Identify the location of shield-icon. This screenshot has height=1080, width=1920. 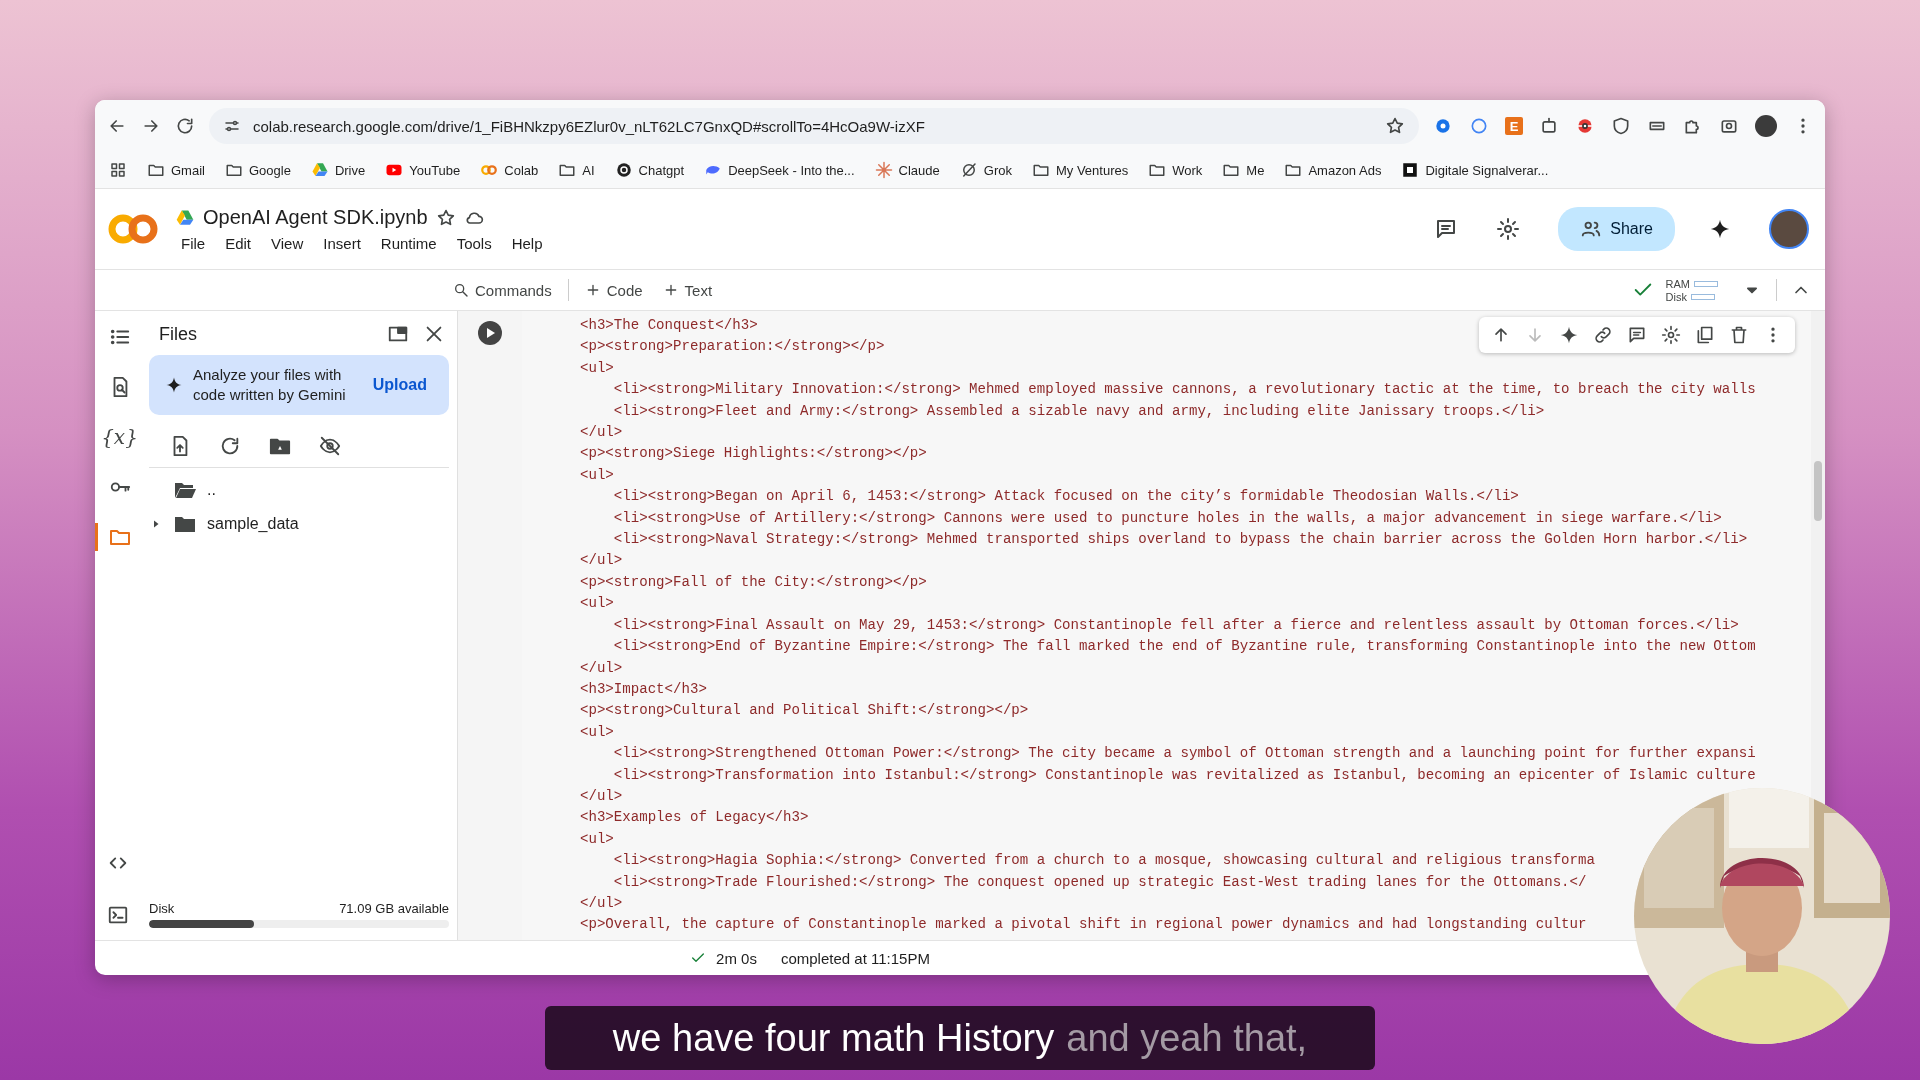
(1621, 126).